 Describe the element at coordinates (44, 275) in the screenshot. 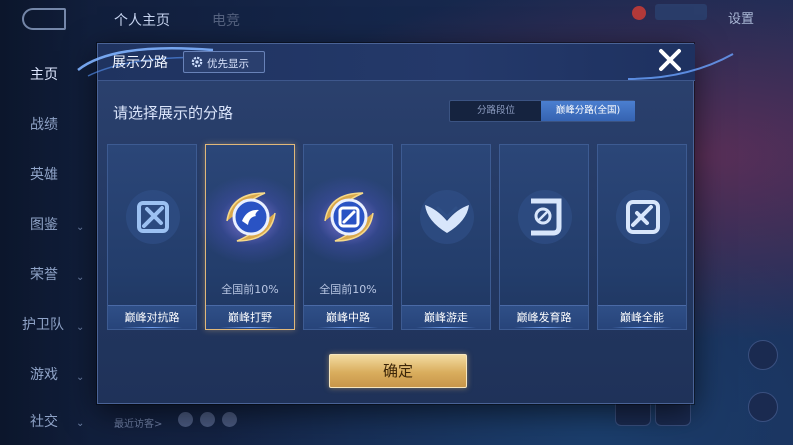

I see `sidebar-item-honor: 荣誉` at that location.